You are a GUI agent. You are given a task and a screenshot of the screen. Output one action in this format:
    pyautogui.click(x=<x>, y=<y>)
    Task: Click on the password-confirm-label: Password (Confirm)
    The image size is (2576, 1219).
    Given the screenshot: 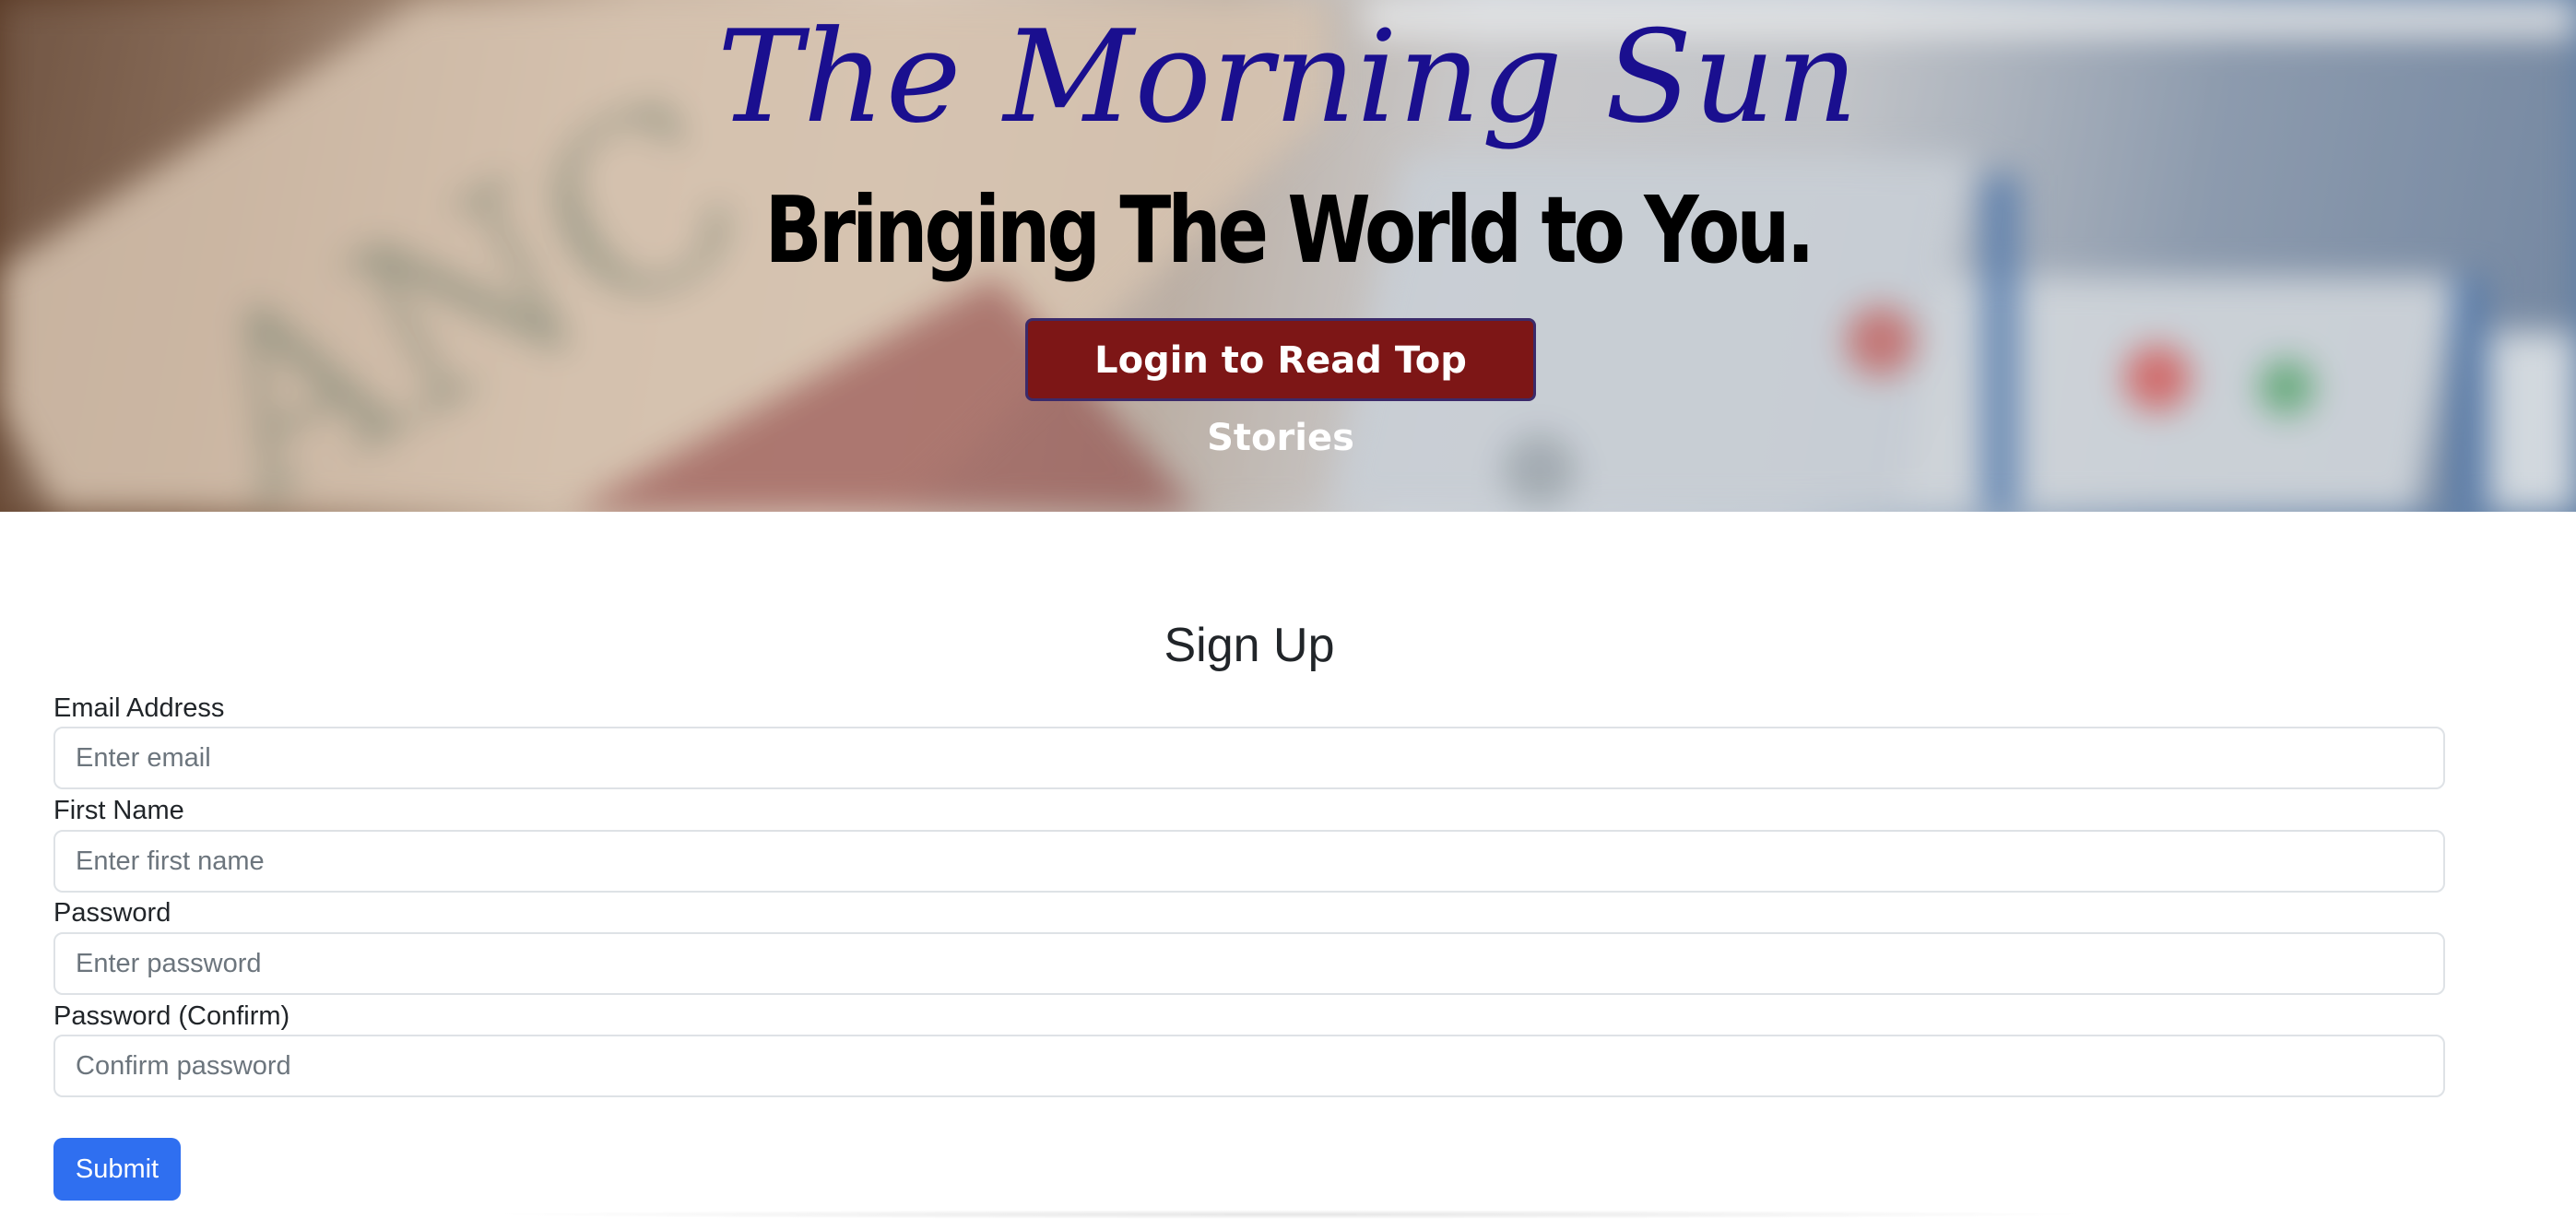 What is the action you would take?
    pyautogui.click(x=171, y=1016)
    